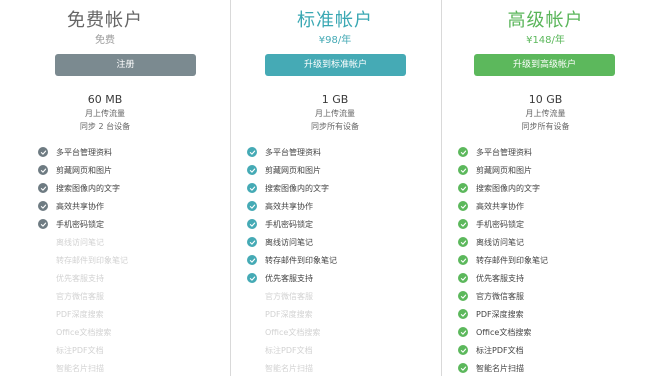 The height and width of the screenshot is (377, 650). What do you see at coordinates (545, 40) in the screenshot?
I see `plan-price: ¥148/年` at bounding box center [545, 40].